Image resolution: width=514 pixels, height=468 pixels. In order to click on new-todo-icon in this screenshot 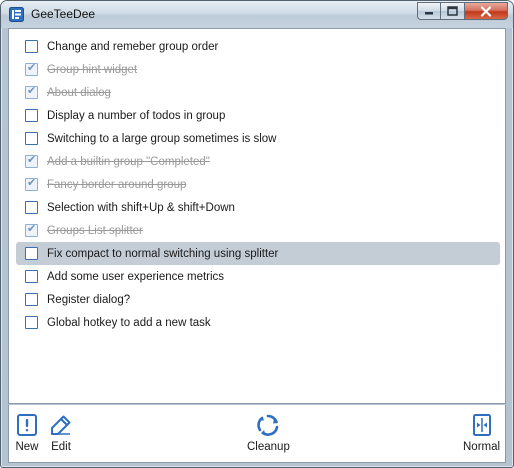, I will do `click(27, 425)`.